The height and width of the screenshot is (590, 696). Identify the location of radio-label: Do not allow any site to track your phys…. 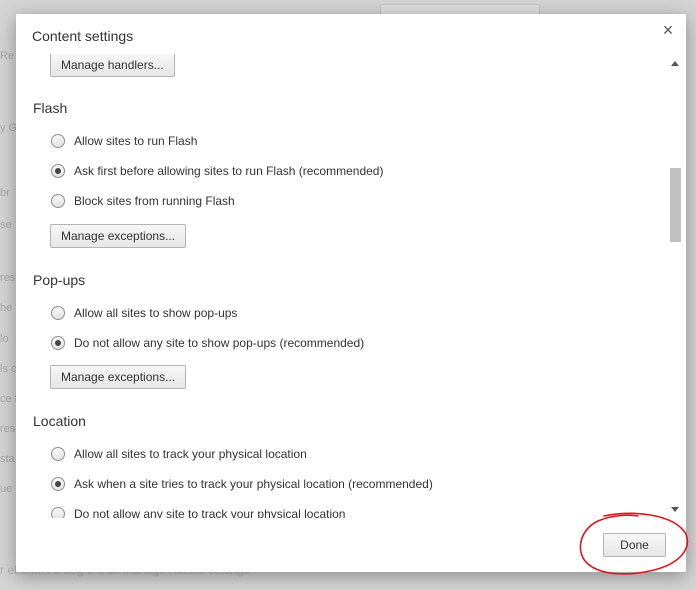
(210, 512).